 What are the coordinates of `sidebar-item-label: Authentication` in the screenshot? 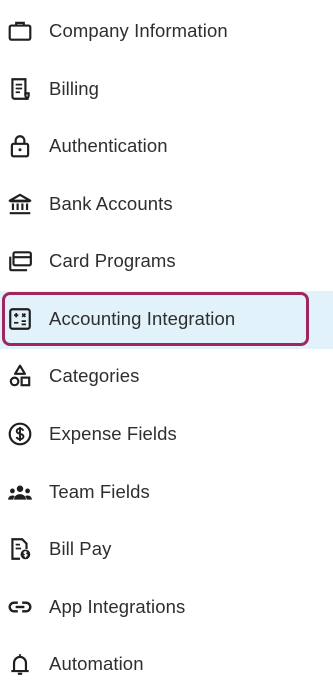 It's located at (108, 145).